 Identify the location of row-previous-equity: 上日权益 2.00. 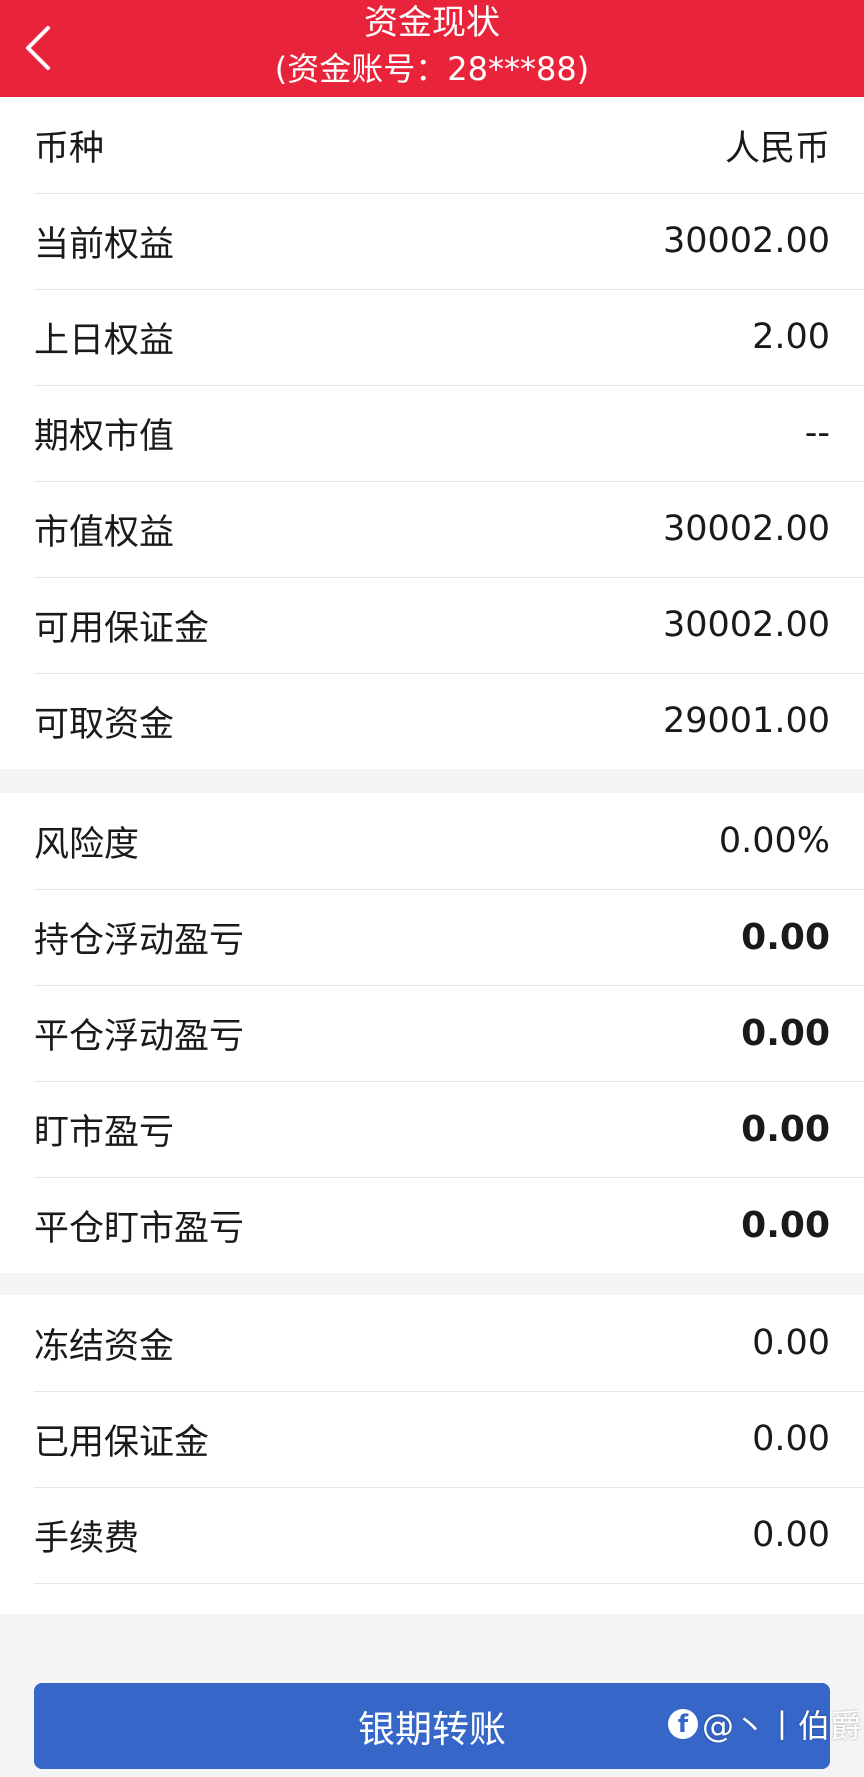
(432, 337).